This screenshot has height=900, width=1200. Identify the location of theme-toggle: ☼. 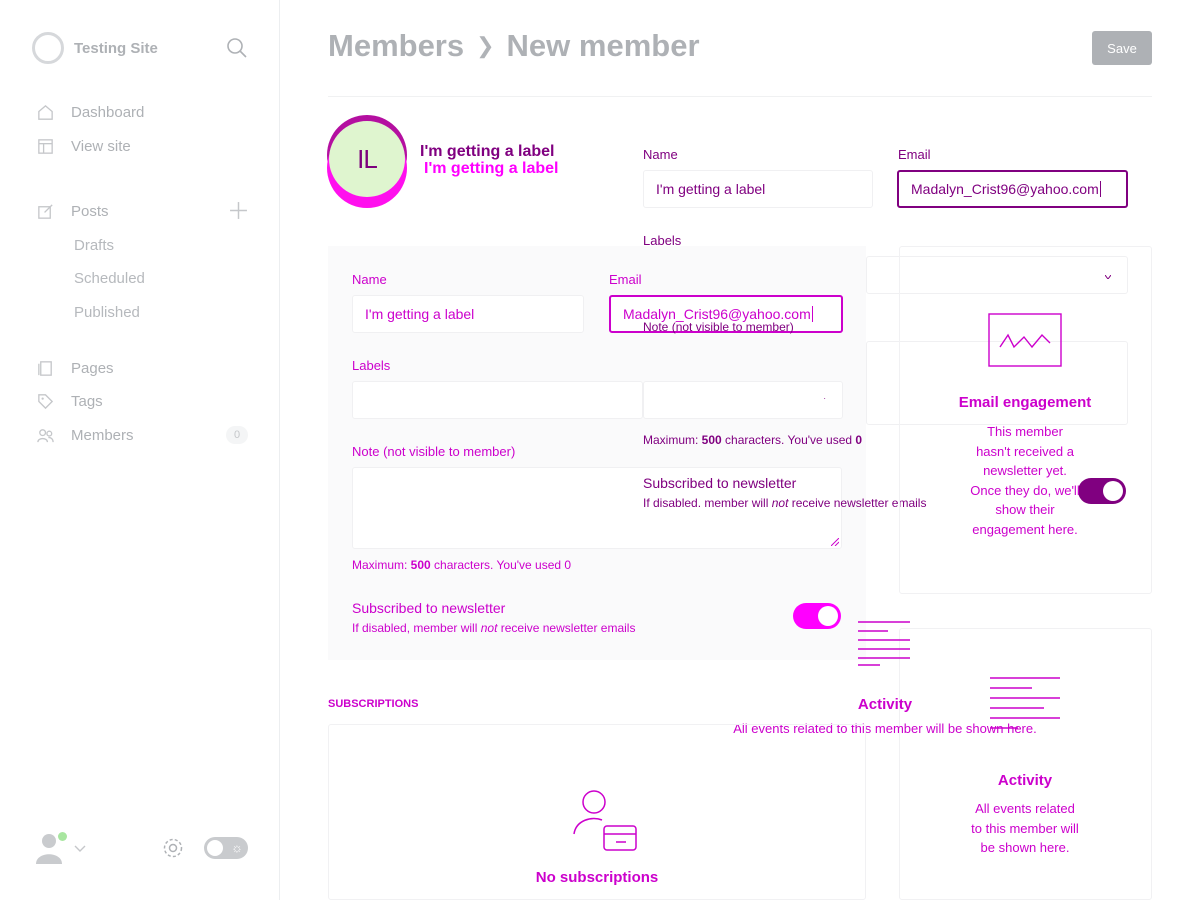
(226, 848).